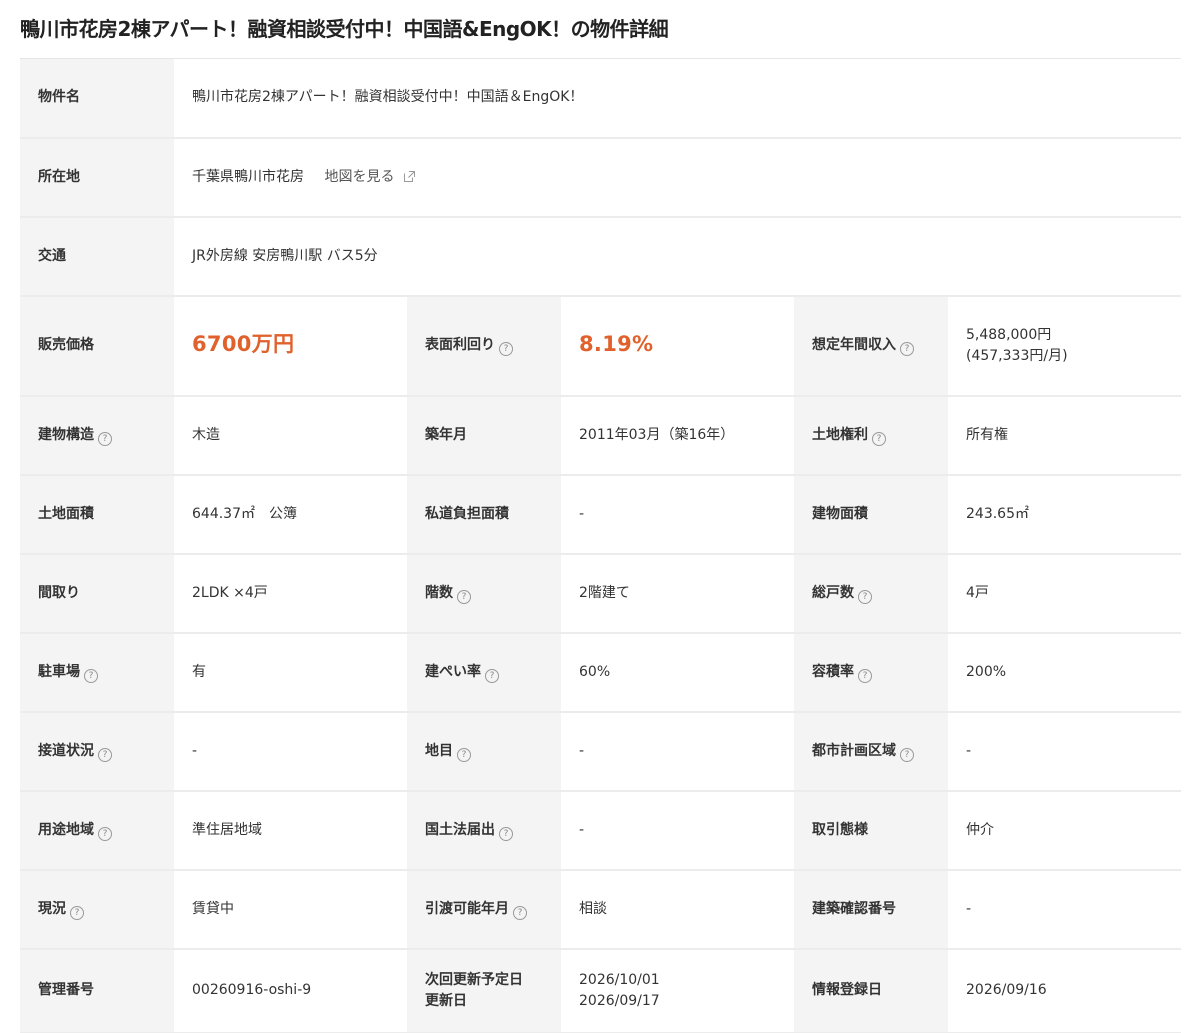  I want to click on land-rights-label: 土地権利, so click(840, 434).